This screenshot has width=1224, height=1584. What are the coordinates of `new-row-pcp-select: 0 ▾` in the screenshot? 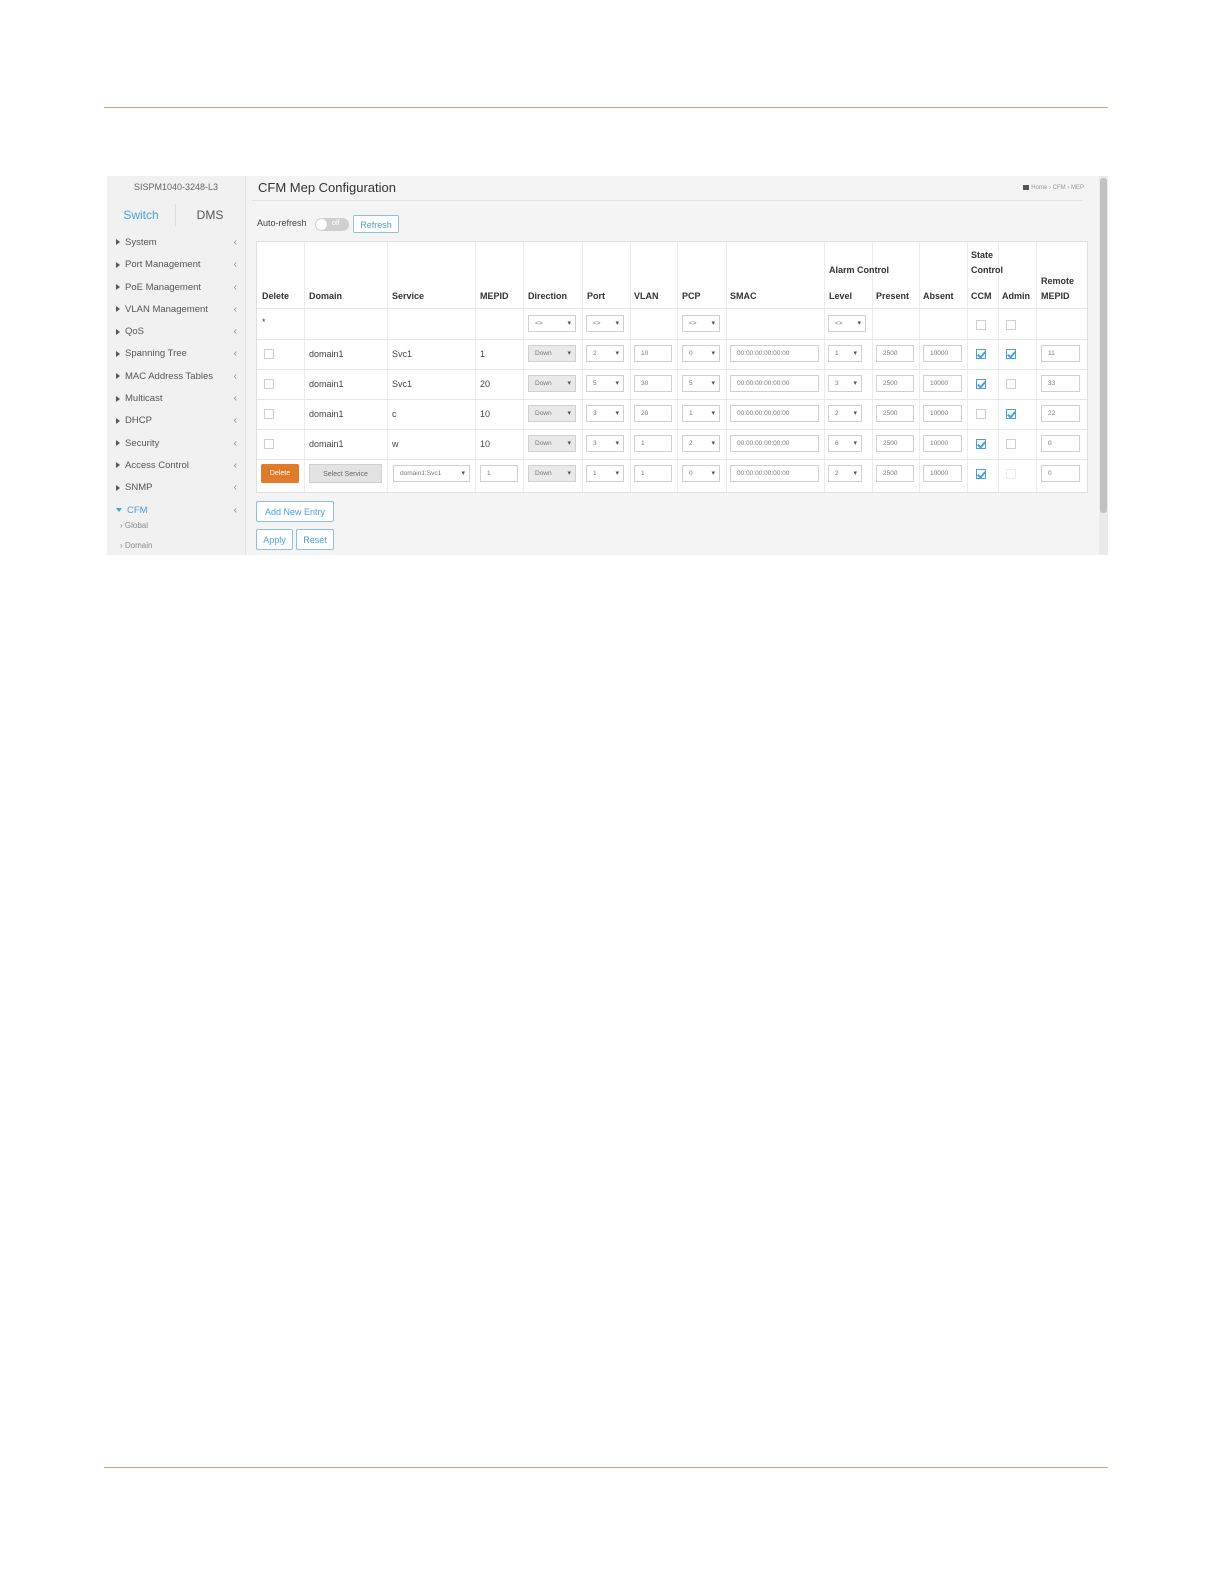 It's located at (701, 473).